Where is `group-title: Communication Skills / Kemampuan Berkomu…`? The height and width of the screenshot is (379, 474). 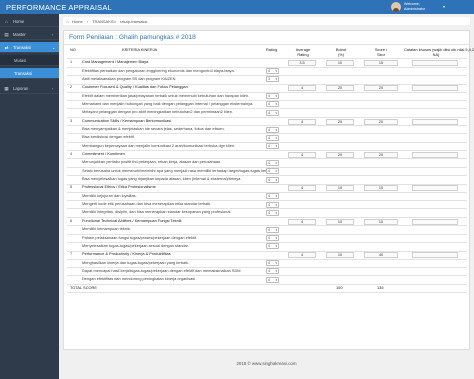
group-title: Communication Skills / Kemampuan Berkomu… is located at coordinates (127, 120).